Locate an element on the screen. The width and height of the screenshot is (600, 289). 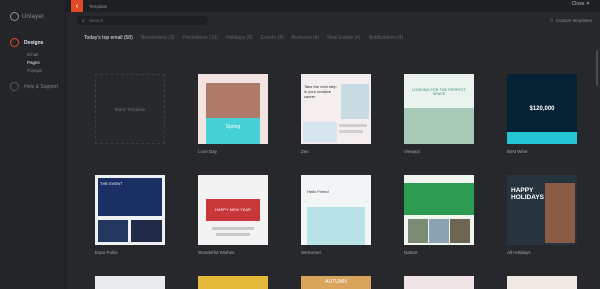
close-button: Close ✕ is located at coordinates (581, 4).